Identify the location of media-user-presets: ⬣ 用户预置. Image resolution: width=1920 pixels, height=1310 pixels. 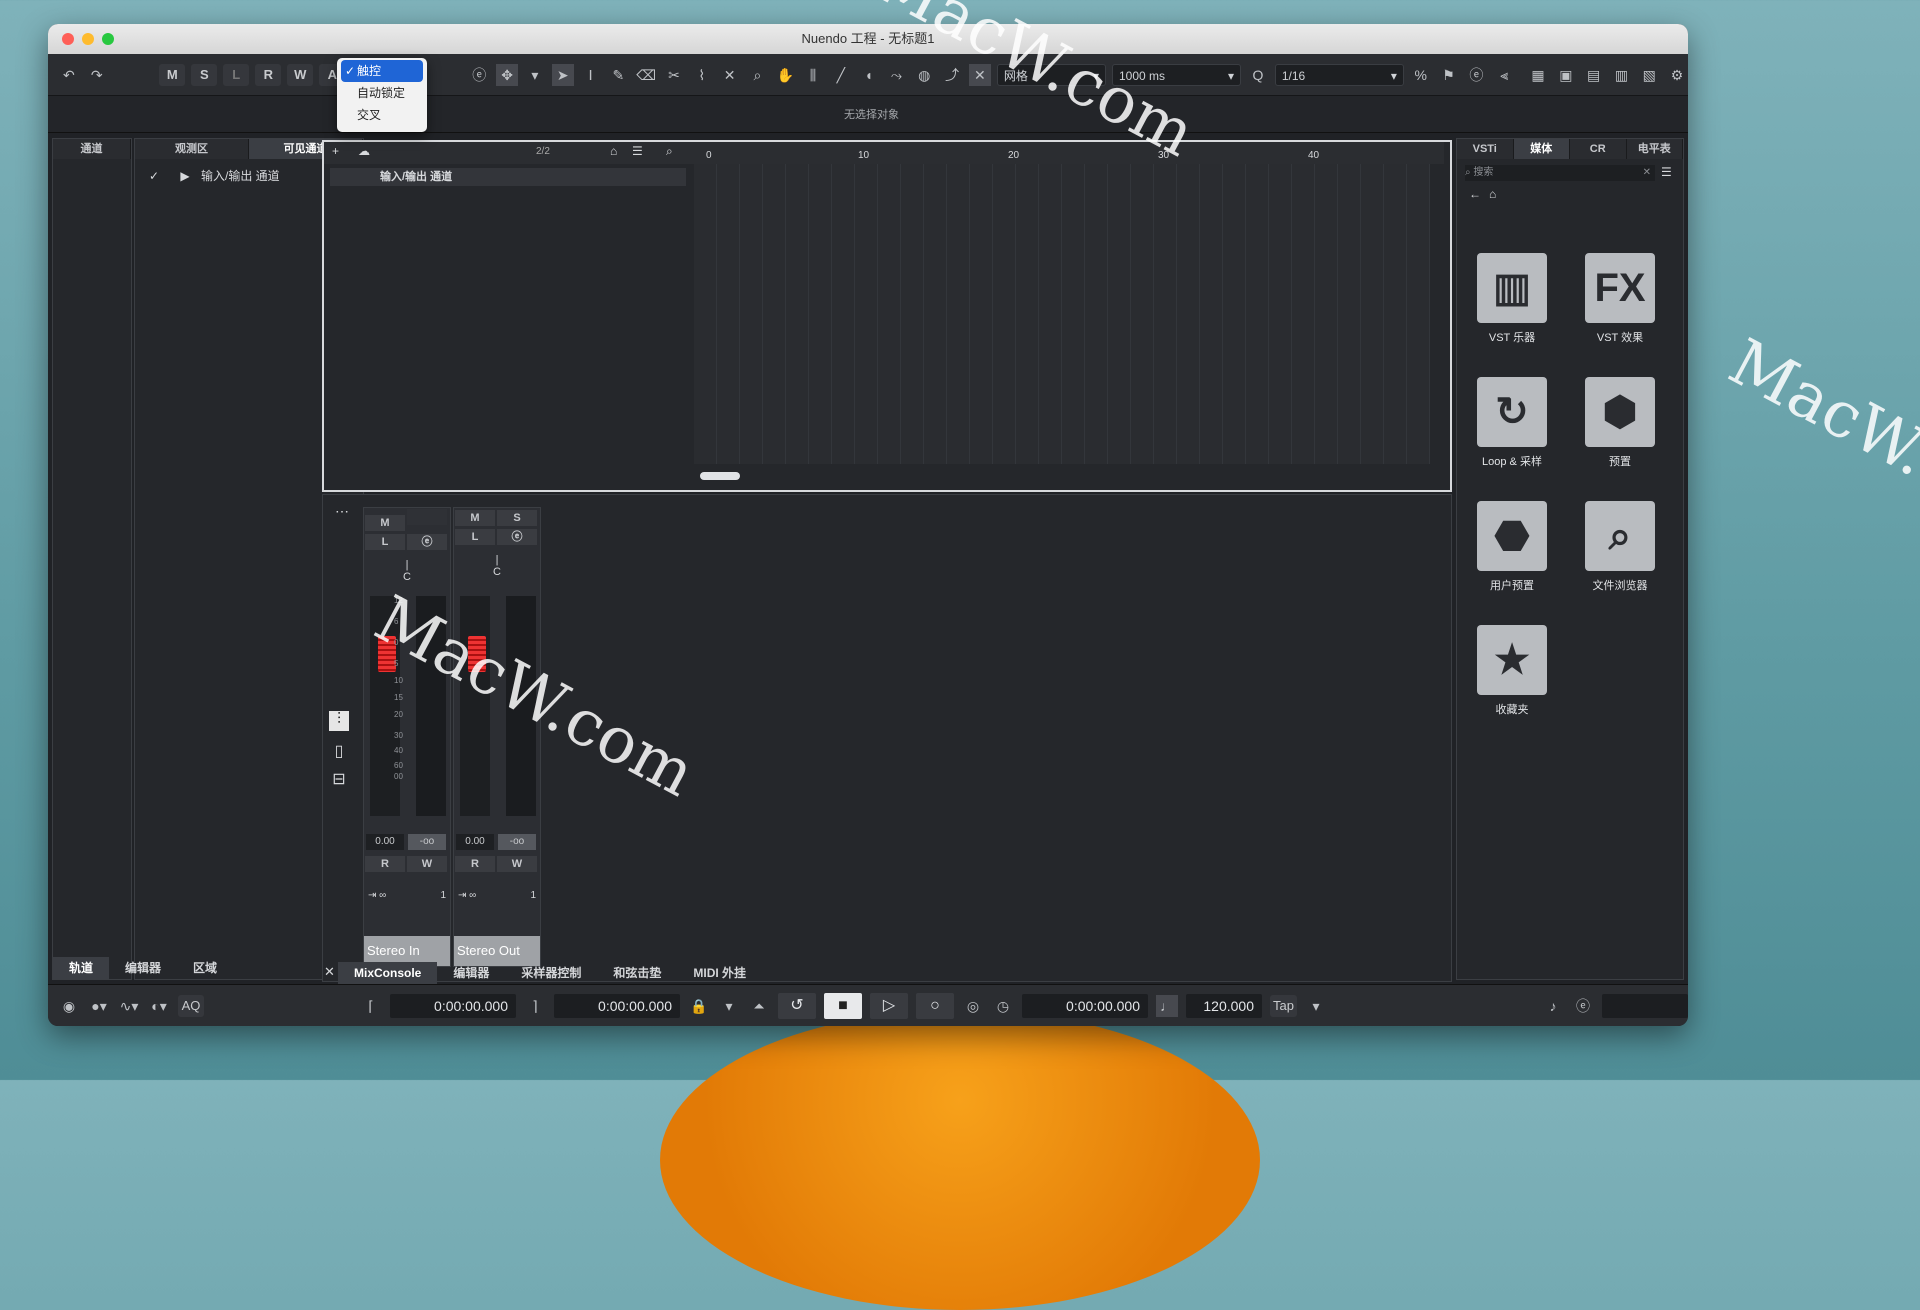
(1512, 547).